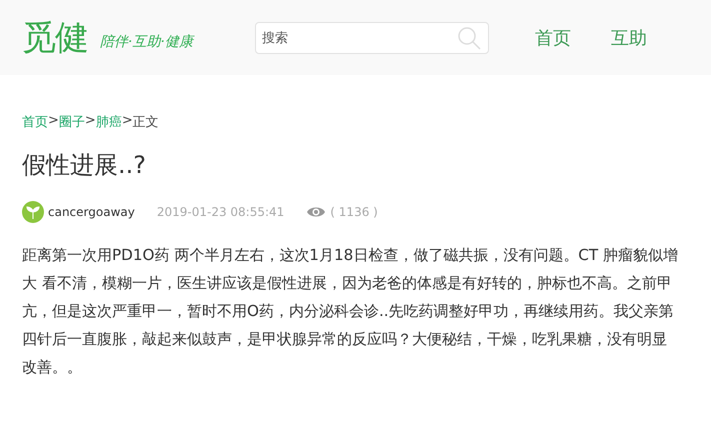  Describe the element at coordinates (371, 38) in the screenshot. I see `search-field: 搜索` at that location.